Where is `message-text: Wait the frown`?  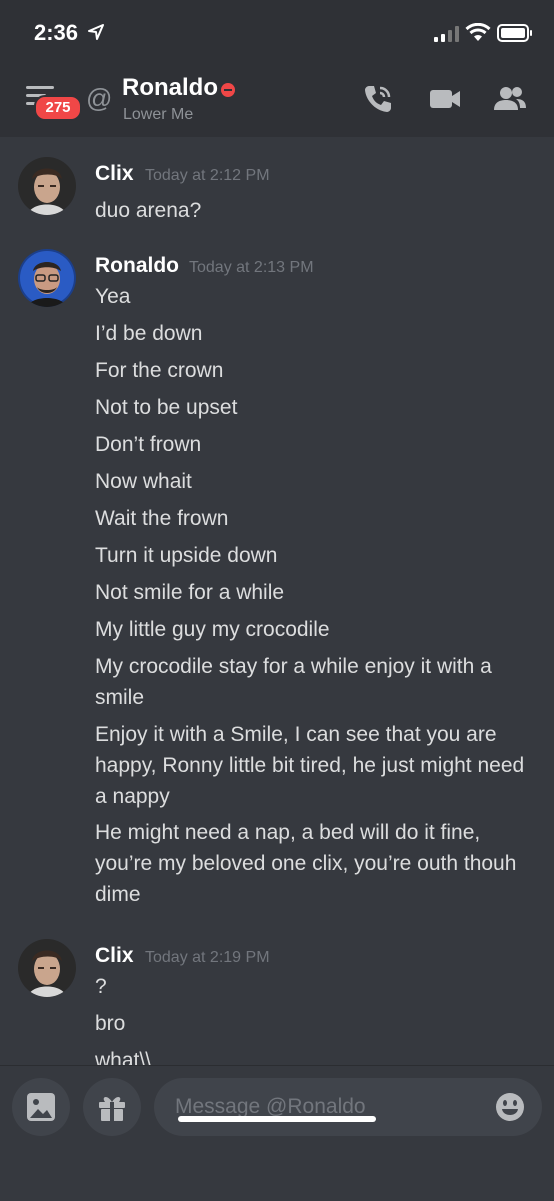 message-text: Wait the frown is located at coordinates (162, 518).